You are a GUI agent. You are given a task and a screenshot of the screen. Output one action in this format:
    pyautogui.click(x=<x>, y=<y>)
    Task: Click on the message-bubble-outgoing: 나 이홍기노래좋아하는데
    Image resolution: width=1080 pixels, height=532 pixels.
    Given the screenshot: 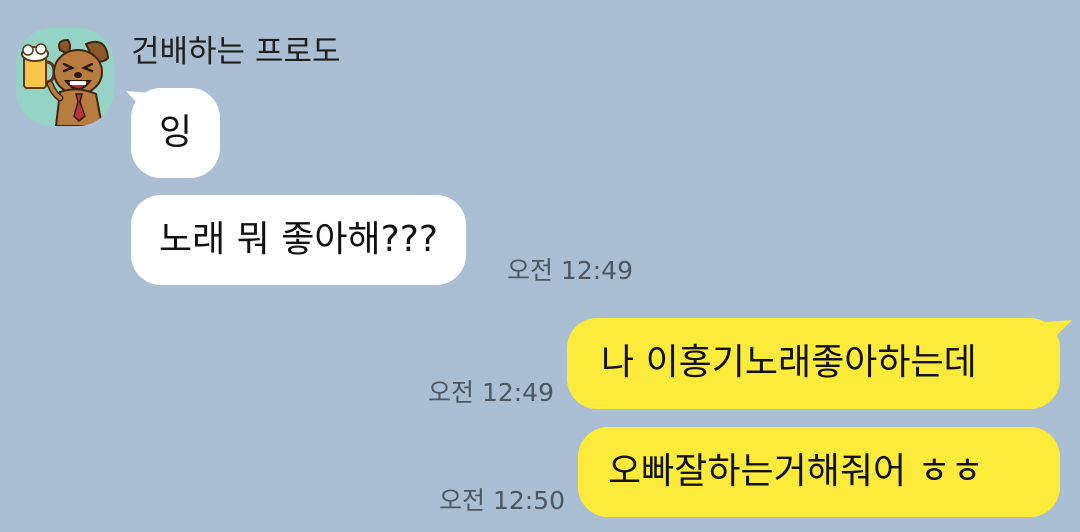 What is the action you would take?
    pyautogui.click(x=813, y=363)
    